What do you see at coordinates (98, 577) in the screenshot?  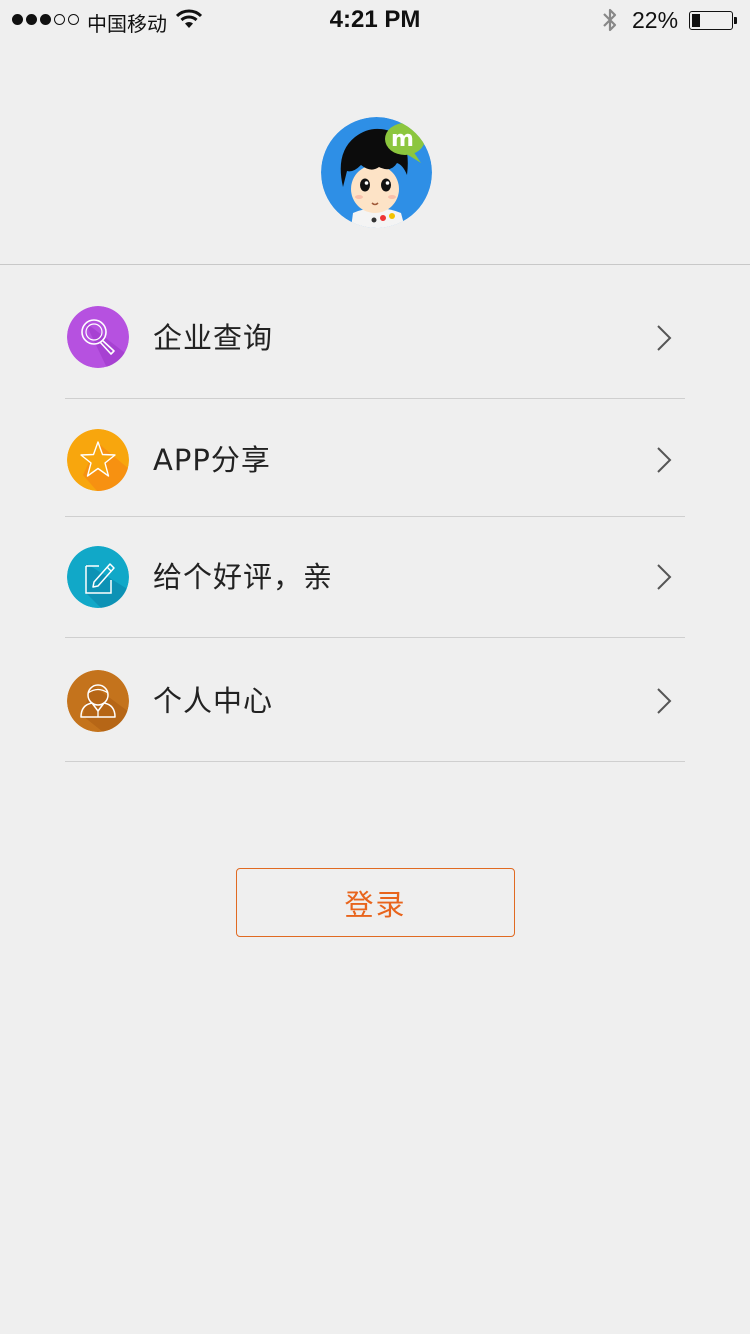 I see `edit-icon` at bounding box center [98, 577].